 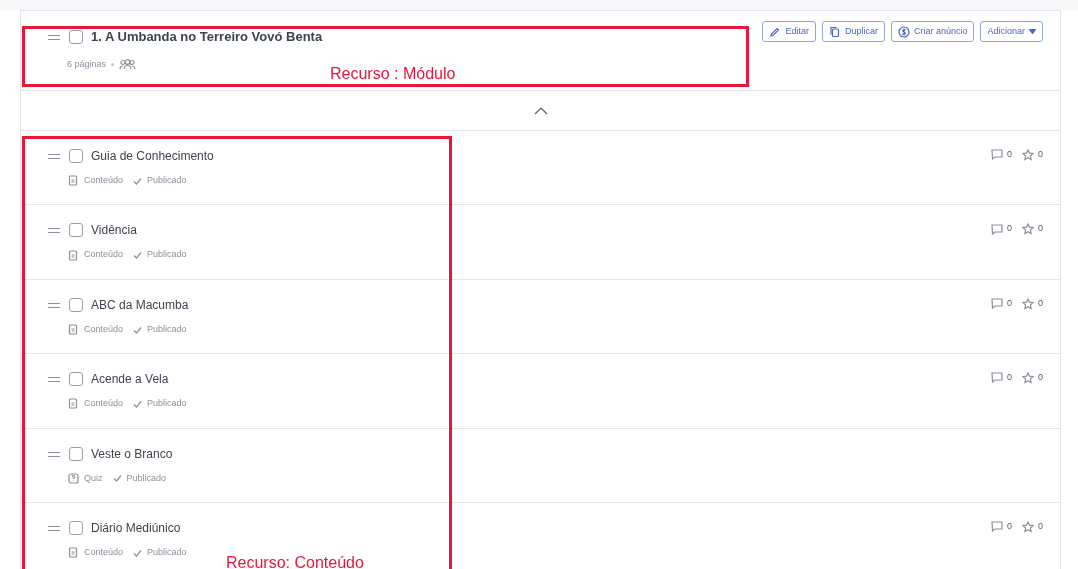 What do you see at coordinates (789, 31) in the screenshot?
I see `action-button: Editar` at bounding box center [789, 31].